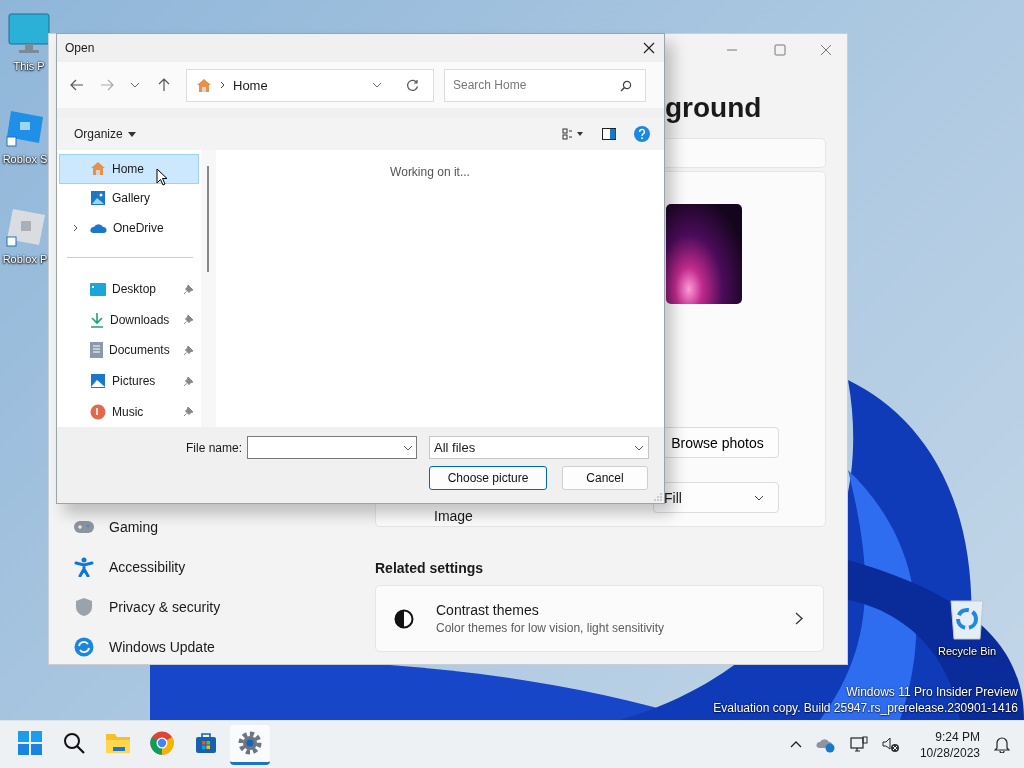  Describe the element at coordinates (551, 628) in the screenshot. I see `row-subtitle: Color themes for low vision, light sensitivity` at that location.